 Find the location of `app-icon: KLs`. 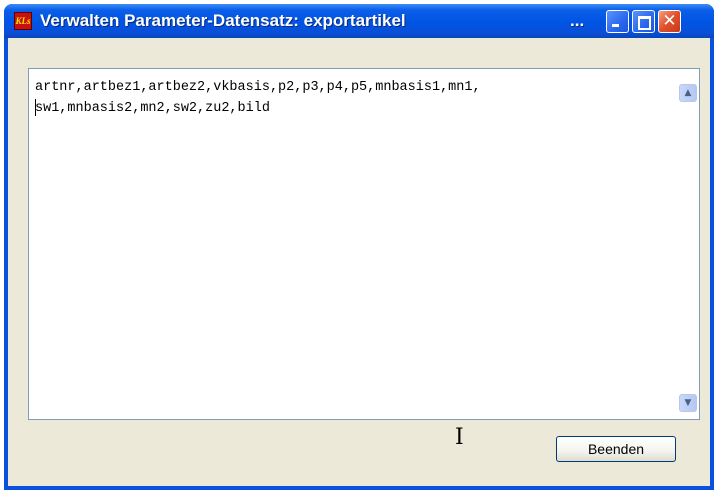

app-icon: KLs is located at coordinates (23, 21).